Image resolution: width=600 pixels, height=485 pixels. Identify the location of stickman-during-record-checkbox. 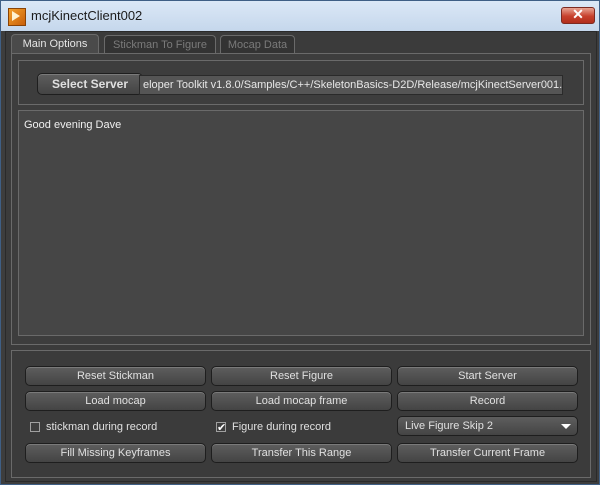
(35, 427).